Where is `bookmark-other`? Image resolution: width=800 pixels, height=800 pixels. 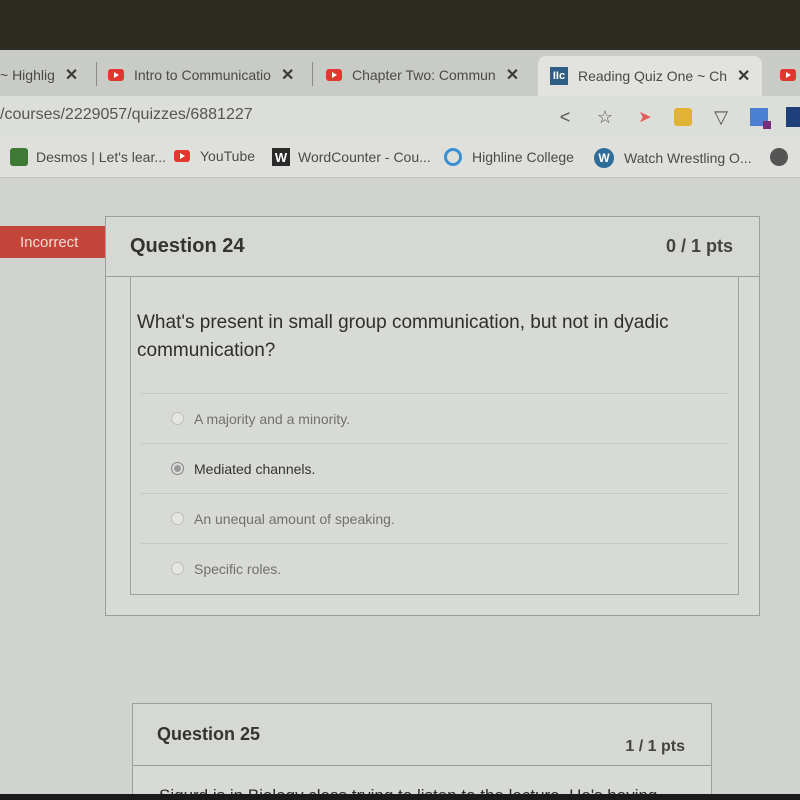 bookmark-other is located at coordinates (779, 157).